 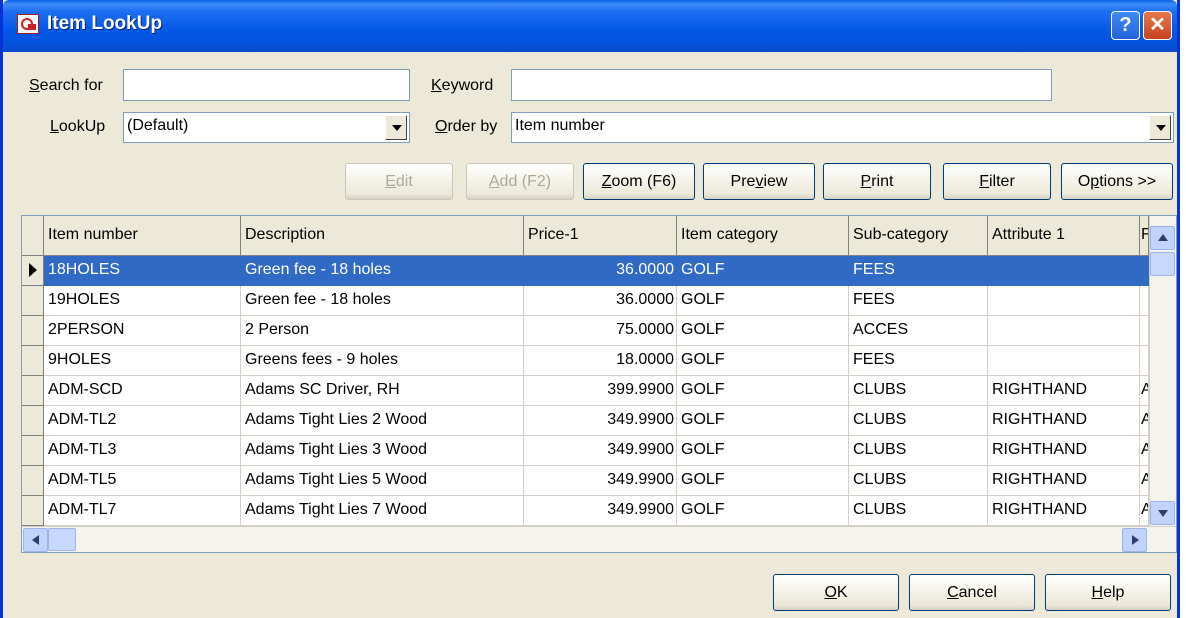 I want to click on print-button: Print, so click(x=877, y=181).